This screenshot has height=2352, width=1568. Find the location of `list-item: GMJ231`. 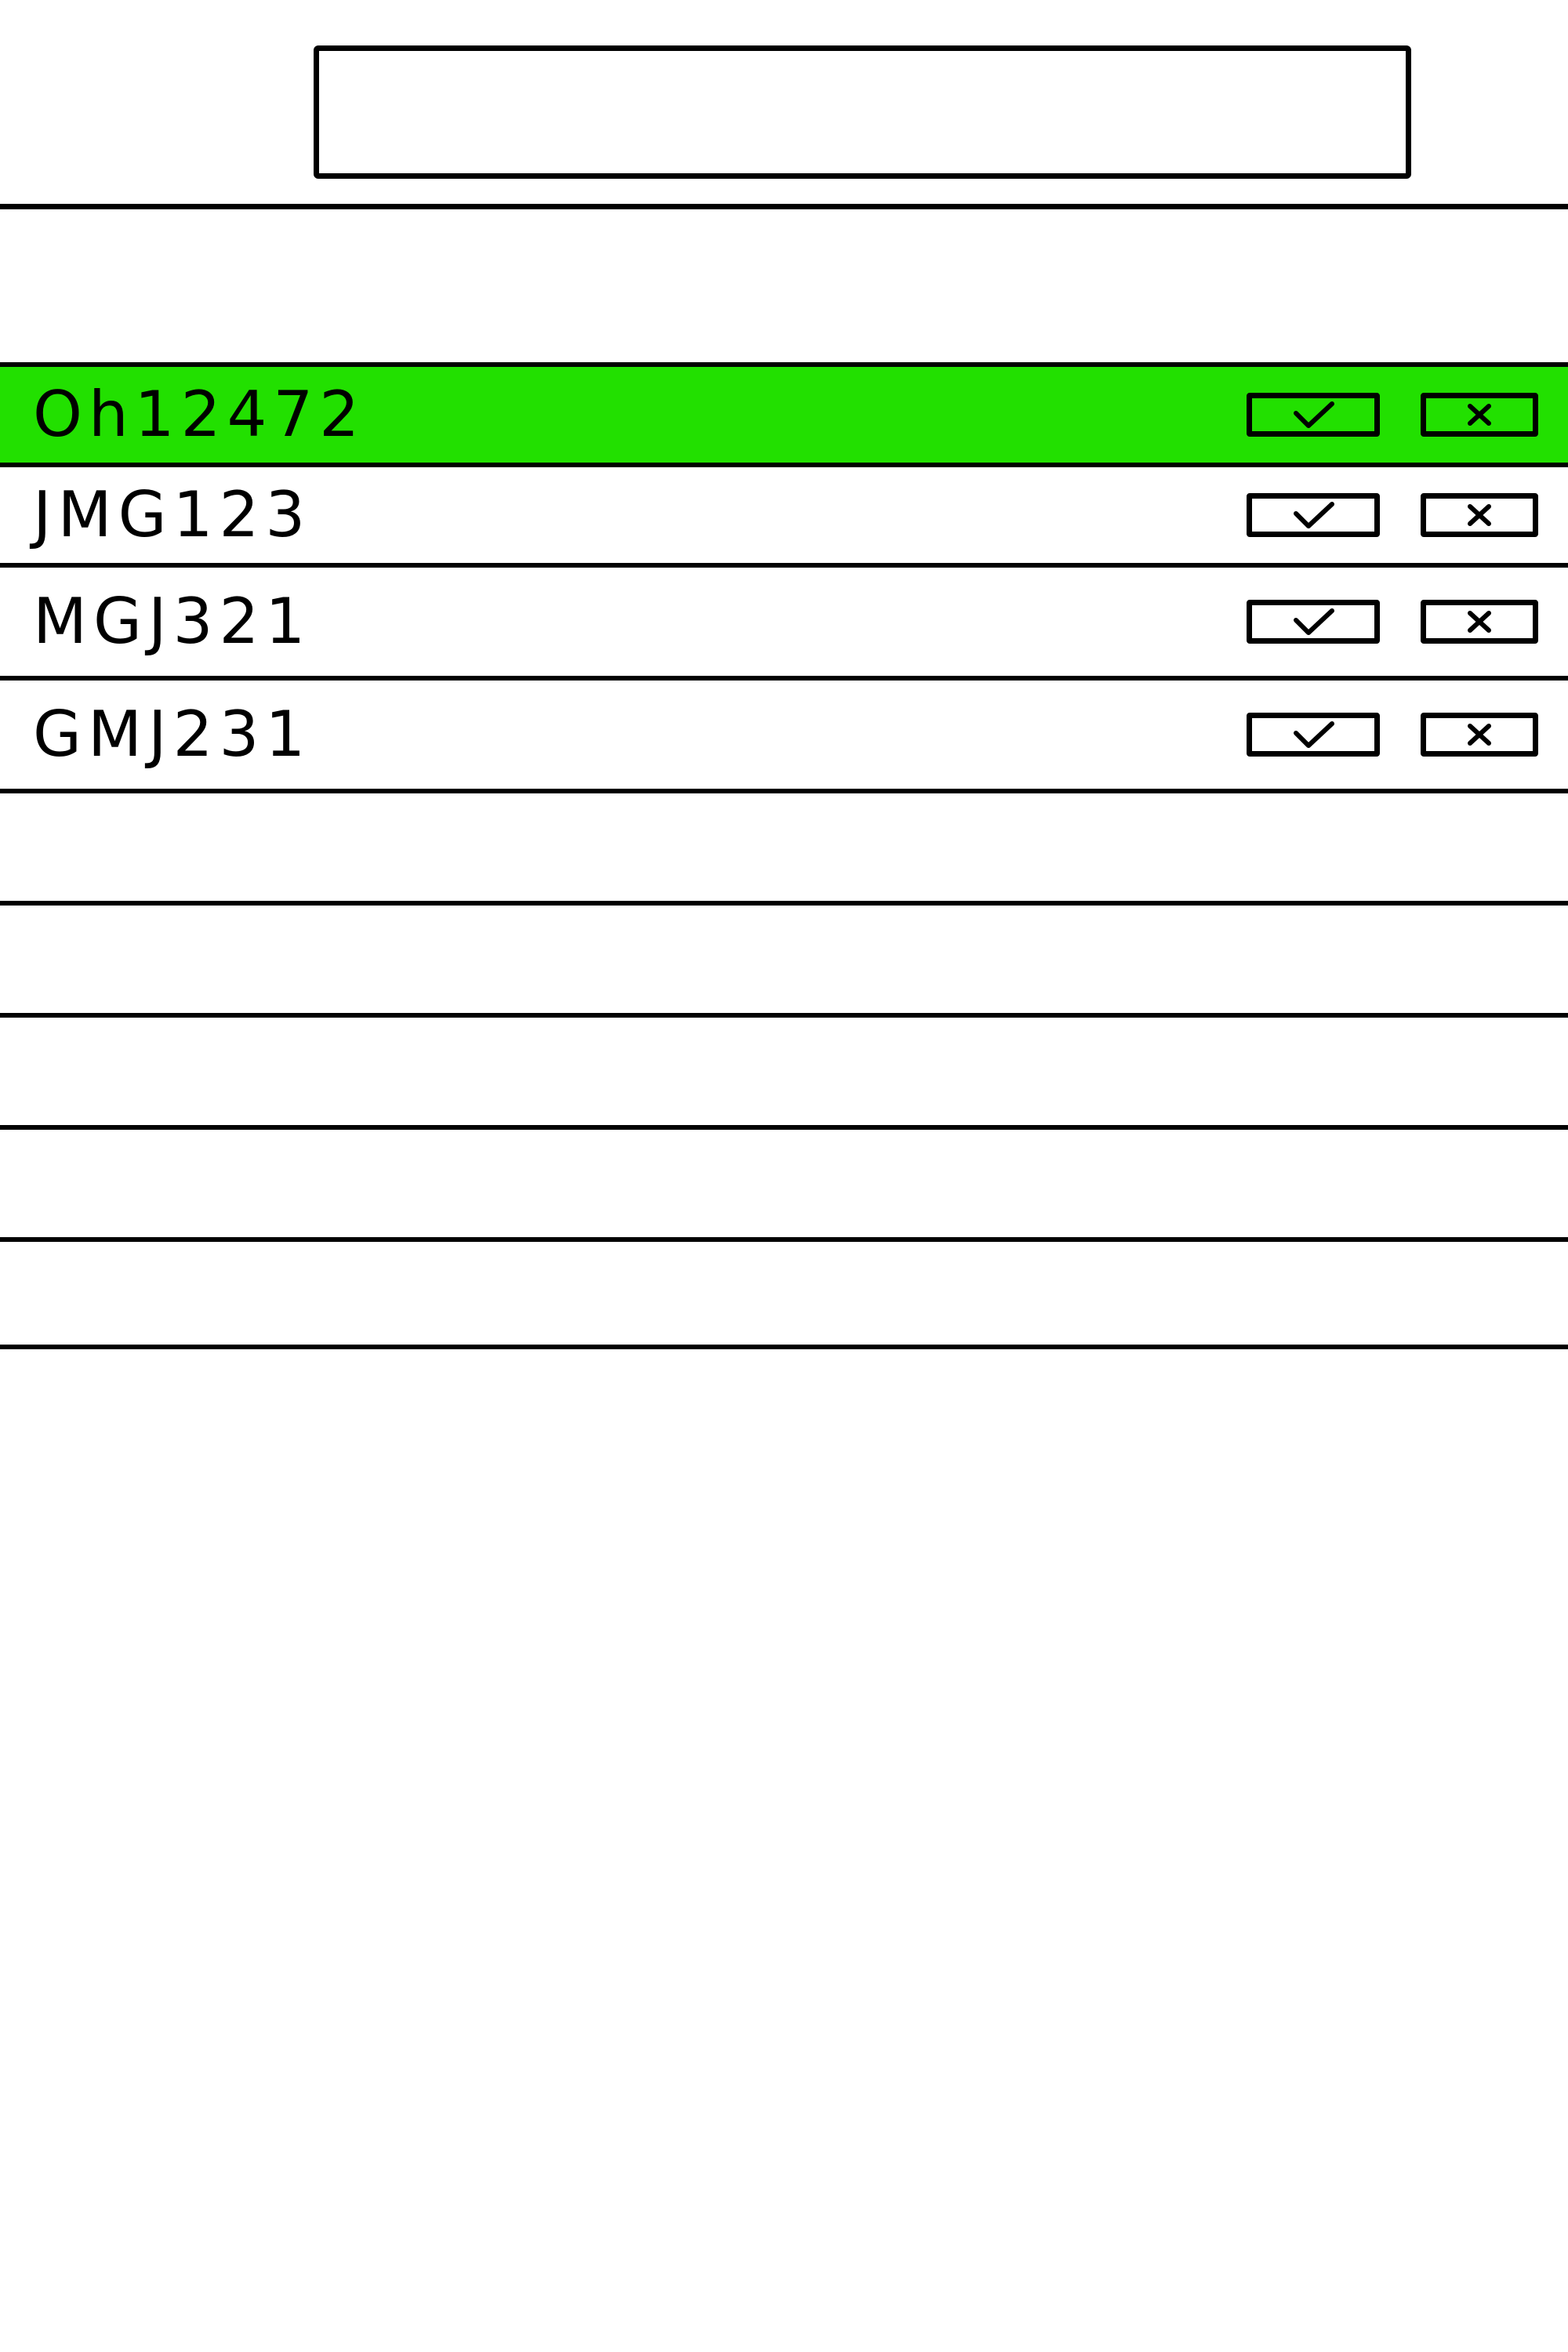

list-item: GMJ231 is located at coordinates (784, 732).